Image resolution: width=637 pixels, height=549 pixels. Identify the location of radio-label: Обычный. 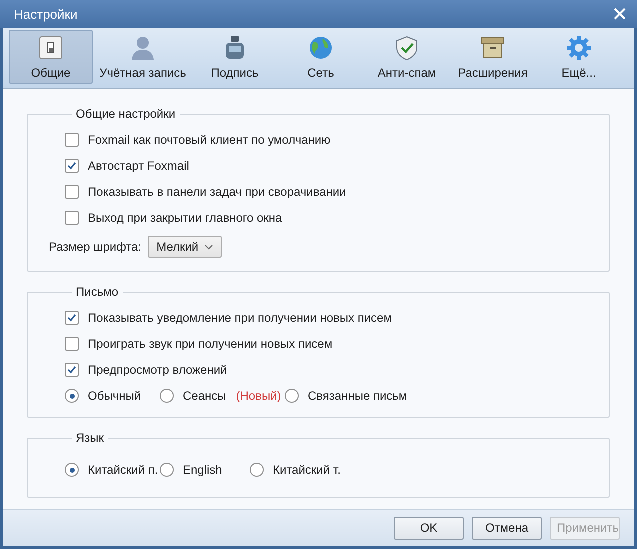
(115, 396).